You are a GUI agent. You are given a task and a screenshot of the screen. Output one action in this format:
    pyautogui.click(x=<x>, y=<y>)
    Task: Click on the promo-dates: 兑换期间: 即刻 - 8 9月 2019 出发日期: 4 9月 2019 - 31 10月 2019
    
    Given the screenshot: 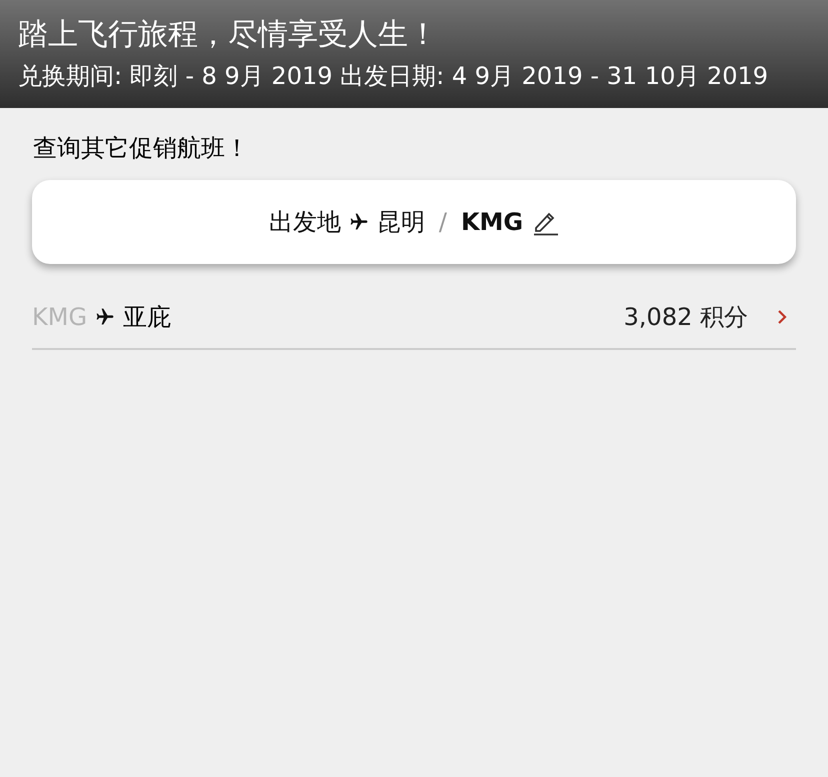 What is the action you would take?
    pyautogui.click(x=394, y=76)
    